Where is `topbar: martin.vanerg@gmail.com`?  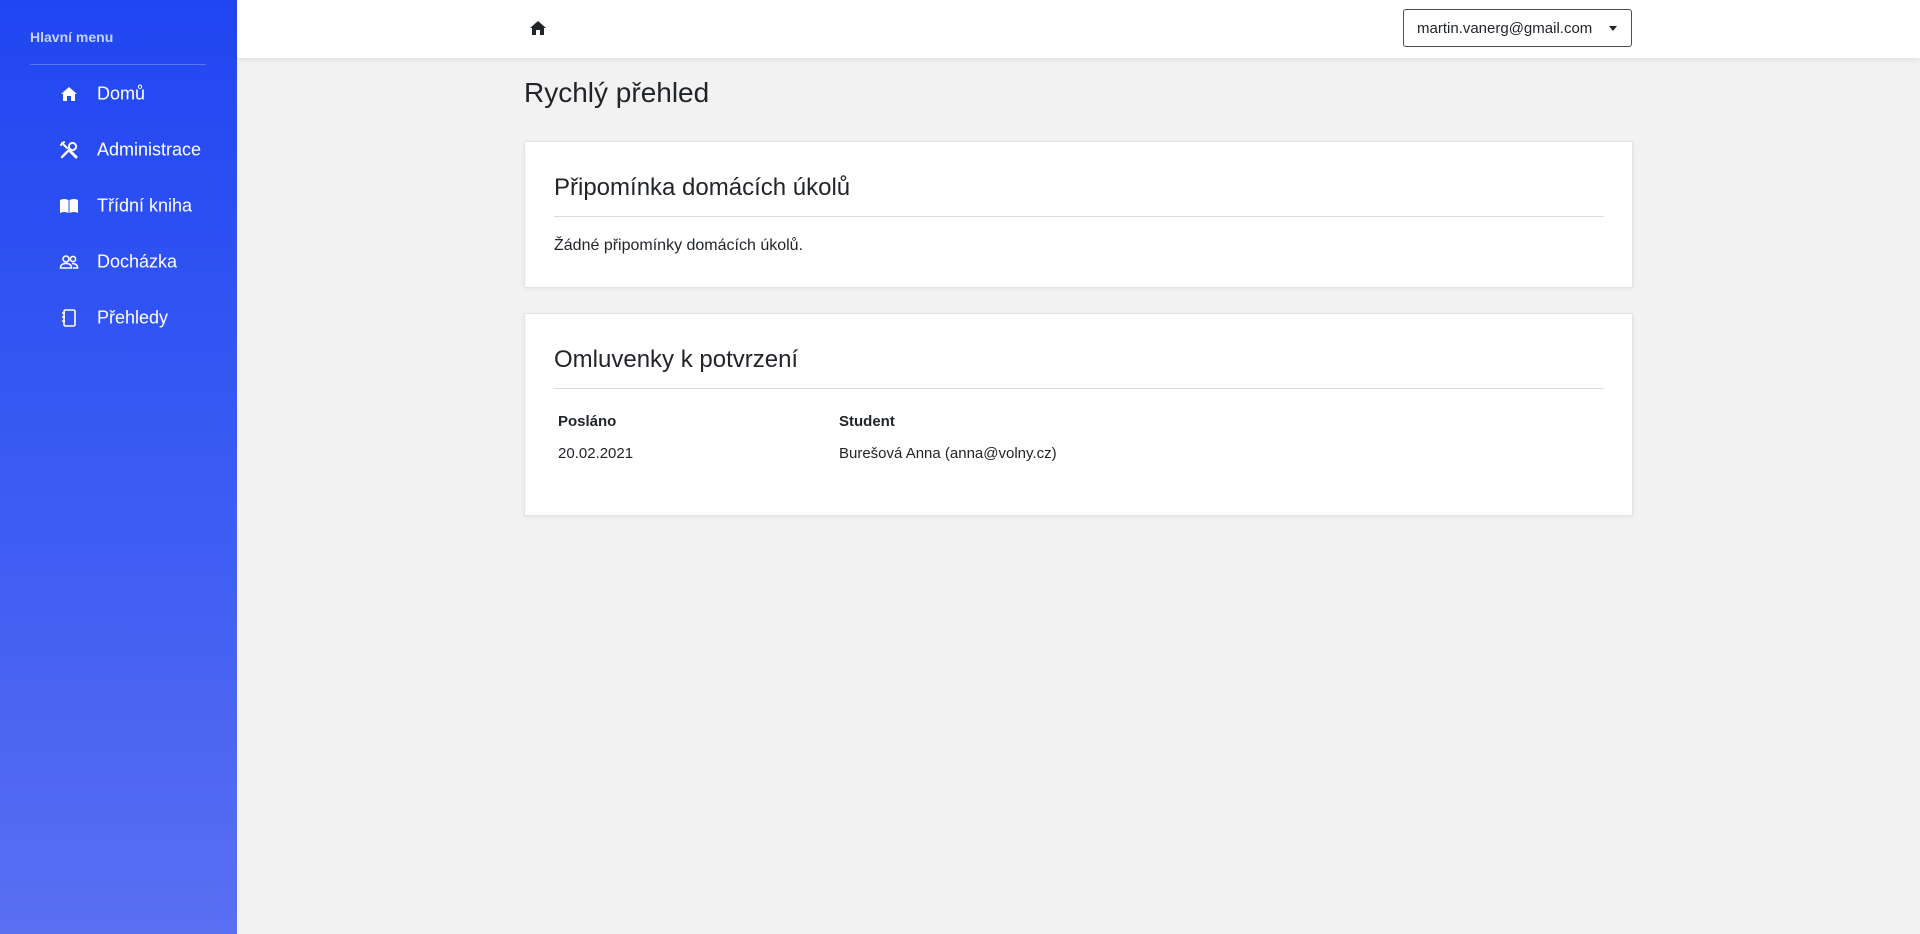 topbar: martin.vanerg@gmail.com is located at coordinates (1078, 29).